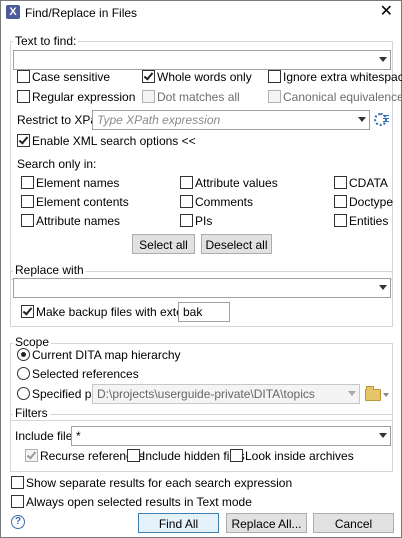  I want to click on include-files-combo: *, so click(231, 436).